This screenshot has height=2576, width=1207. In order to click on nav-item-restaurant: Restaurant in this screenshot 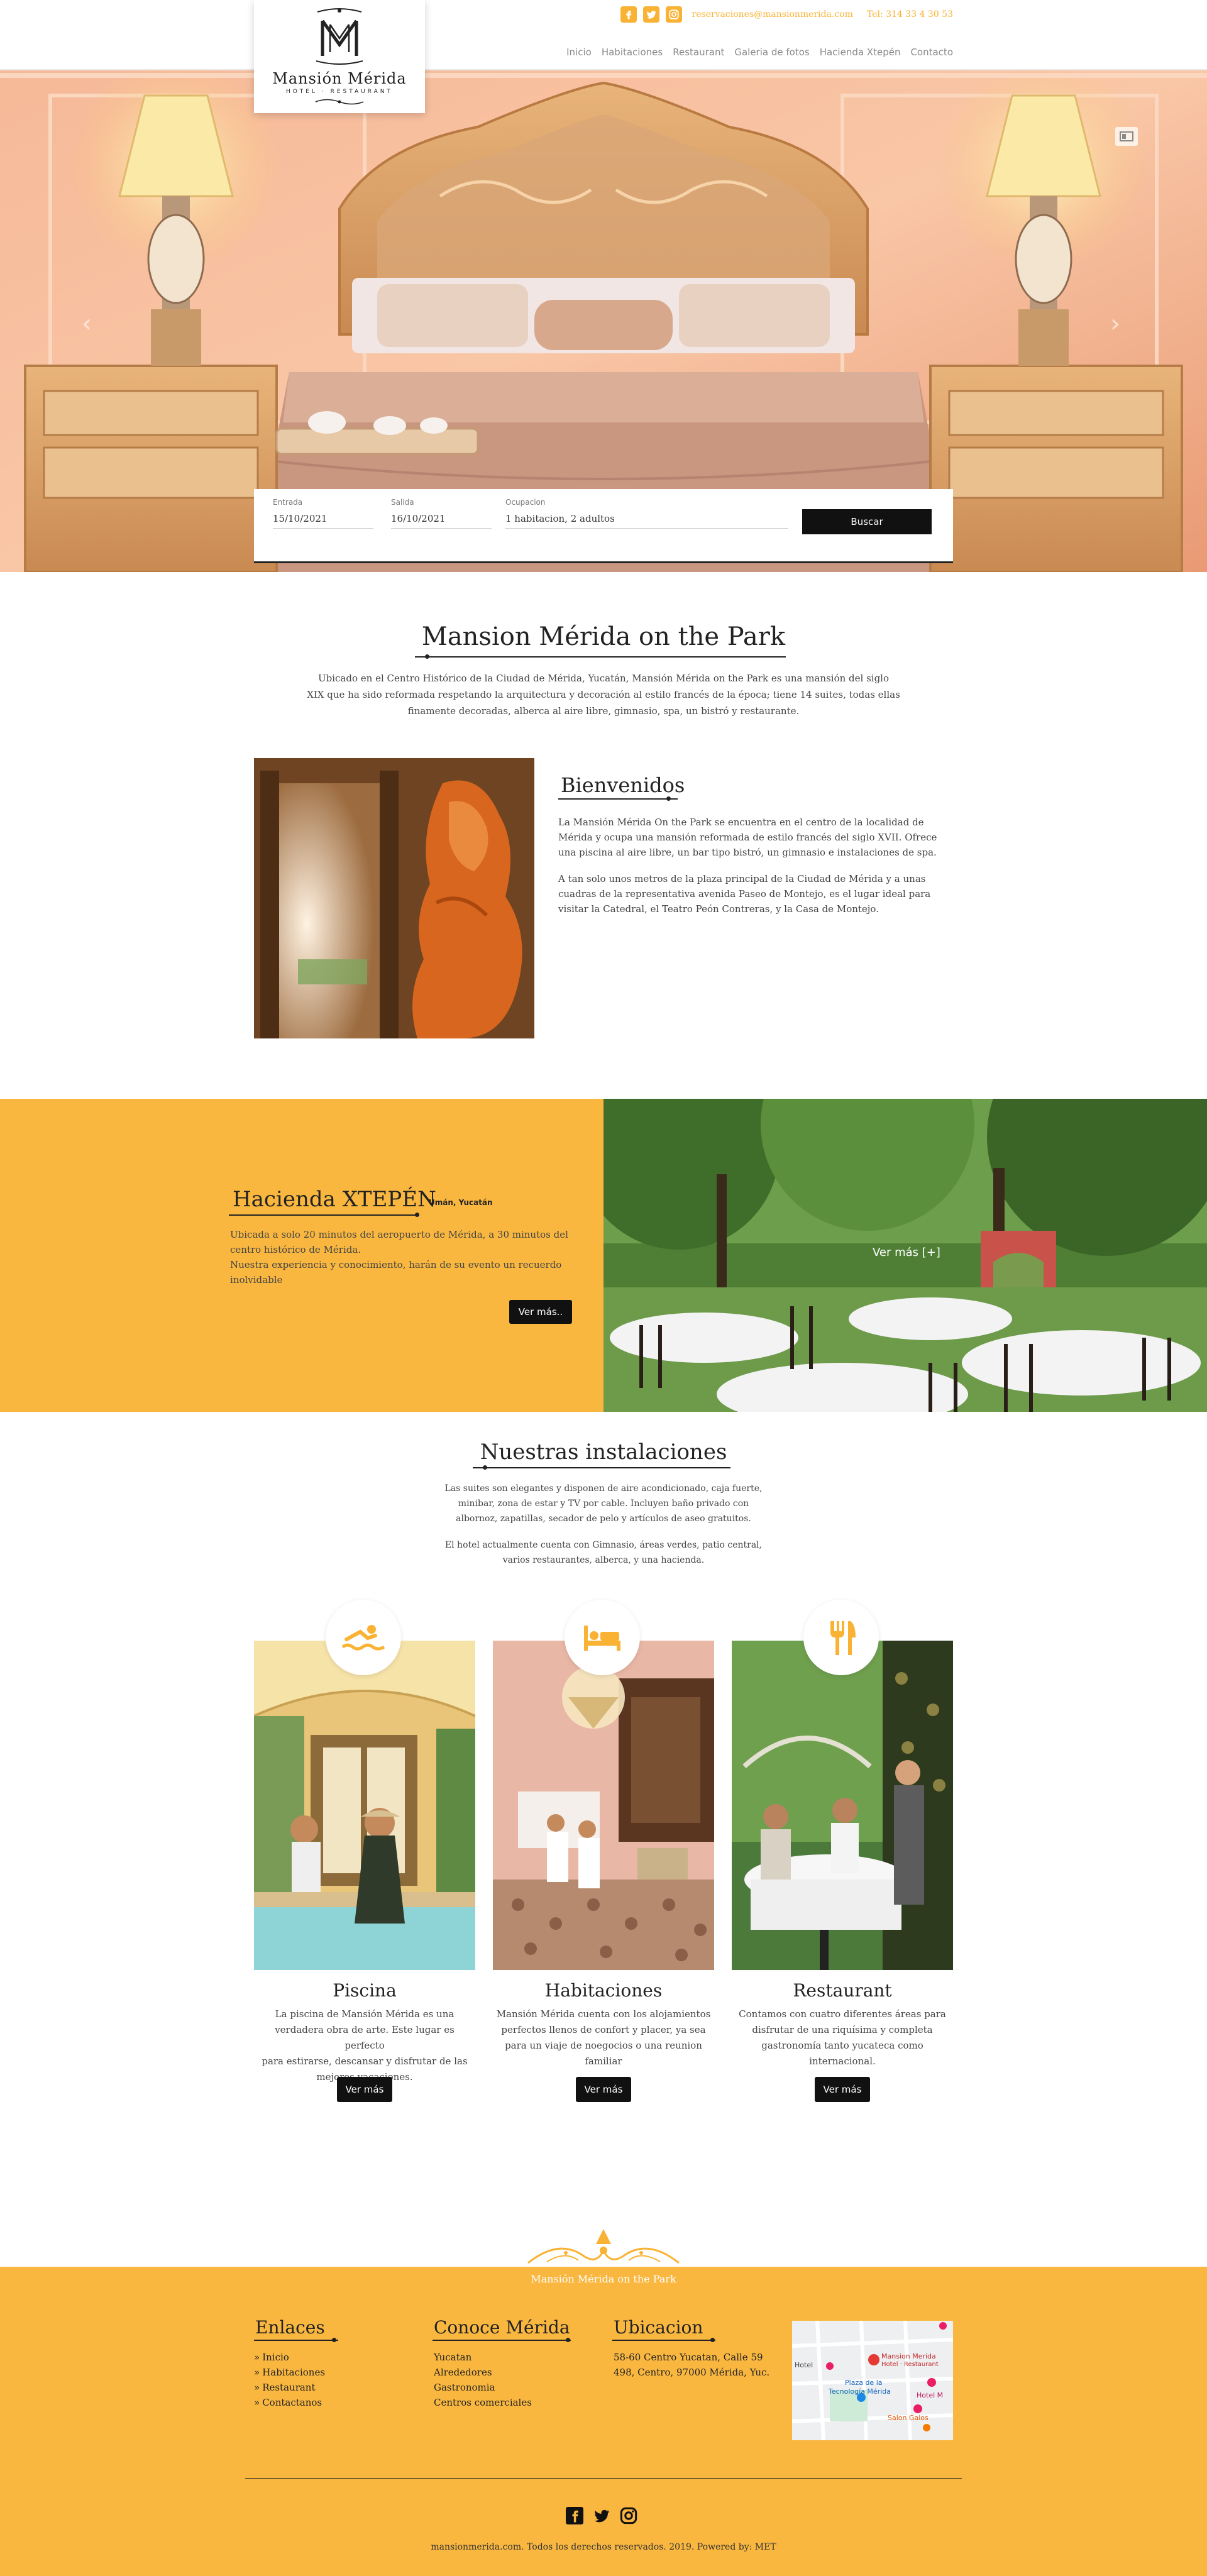, I will do `click(698, 52)`.